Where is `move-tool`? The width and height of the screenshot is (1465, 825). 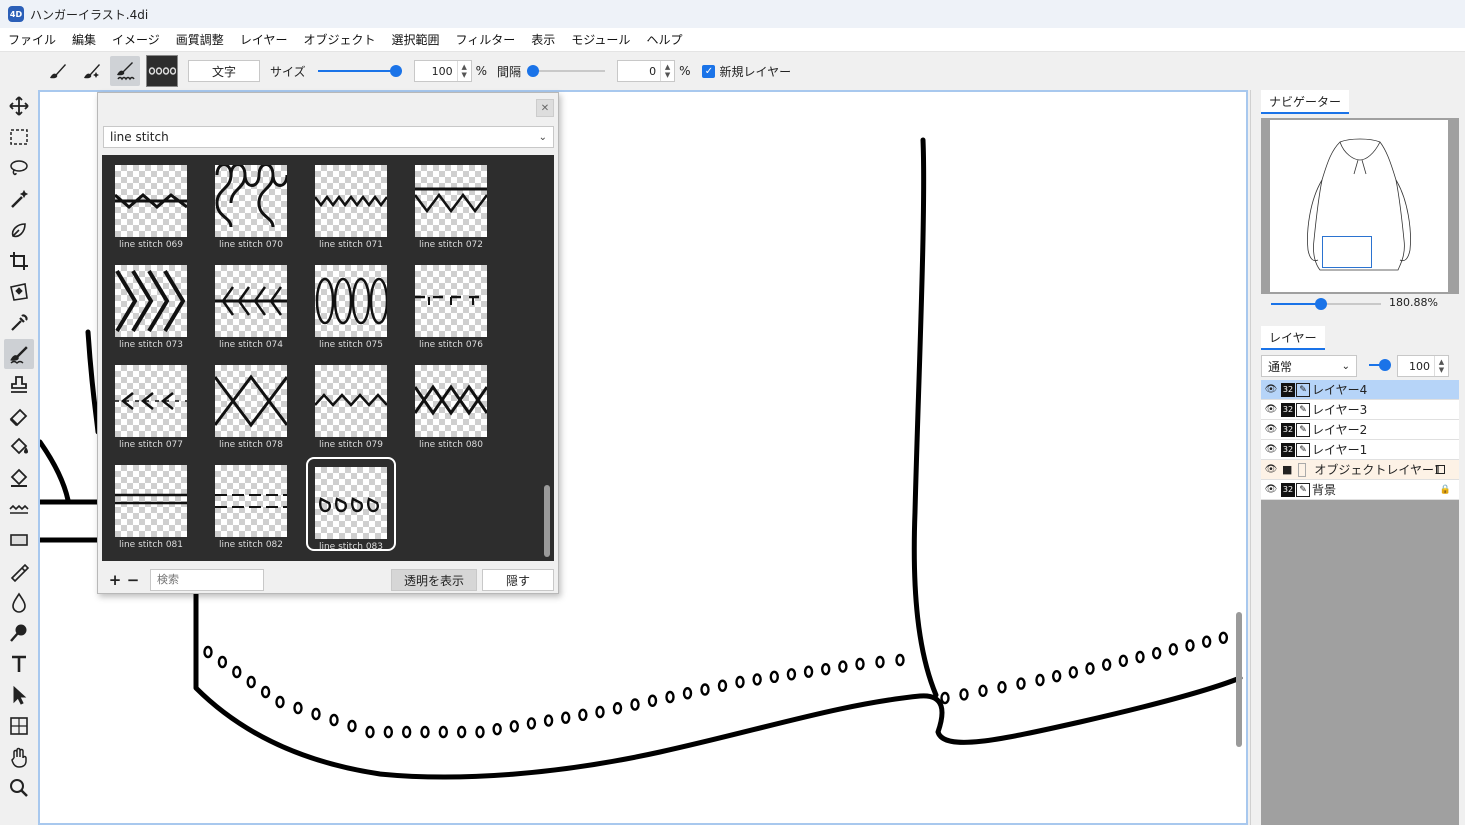 move-tool is located at coordinates (19, 106).